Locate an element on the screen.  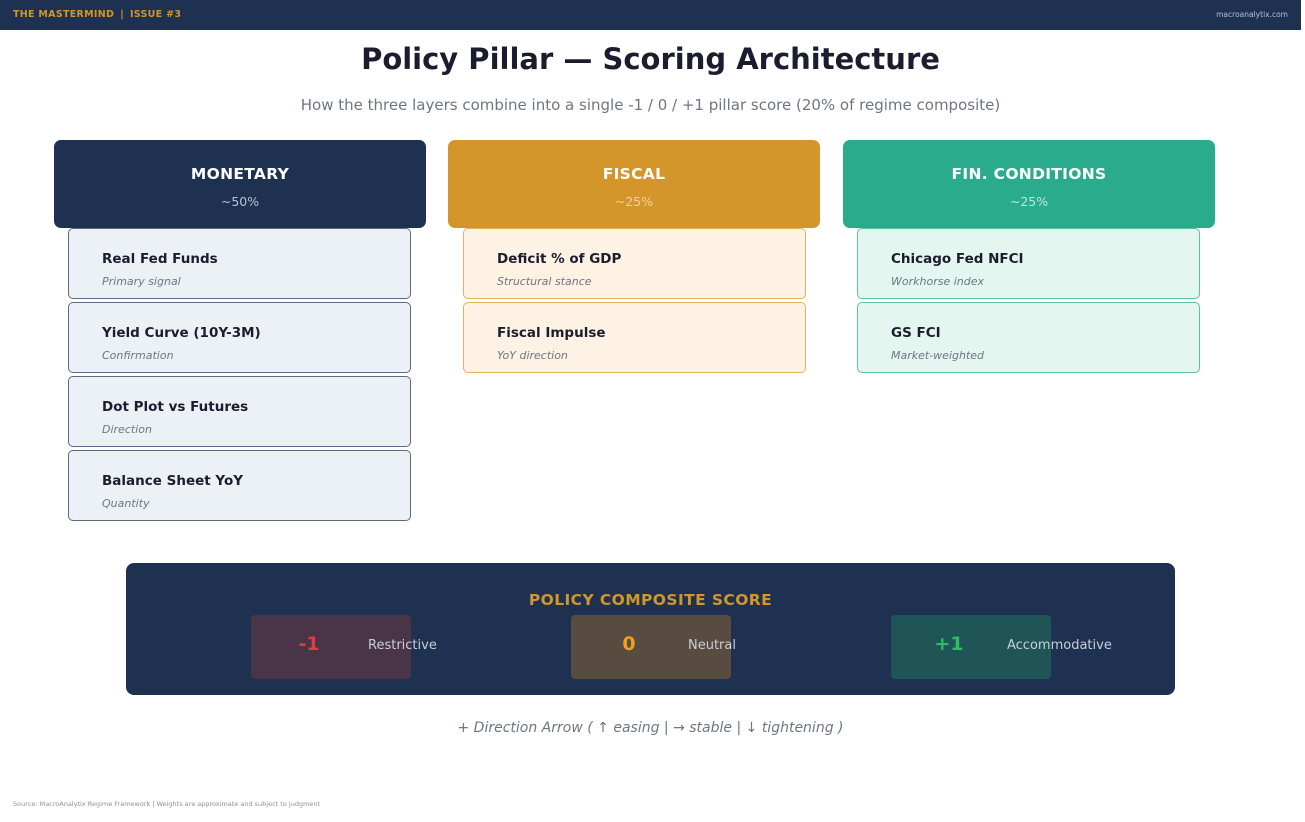
score-label-restrictive: Restrictive is located at coordinates (402, 645).